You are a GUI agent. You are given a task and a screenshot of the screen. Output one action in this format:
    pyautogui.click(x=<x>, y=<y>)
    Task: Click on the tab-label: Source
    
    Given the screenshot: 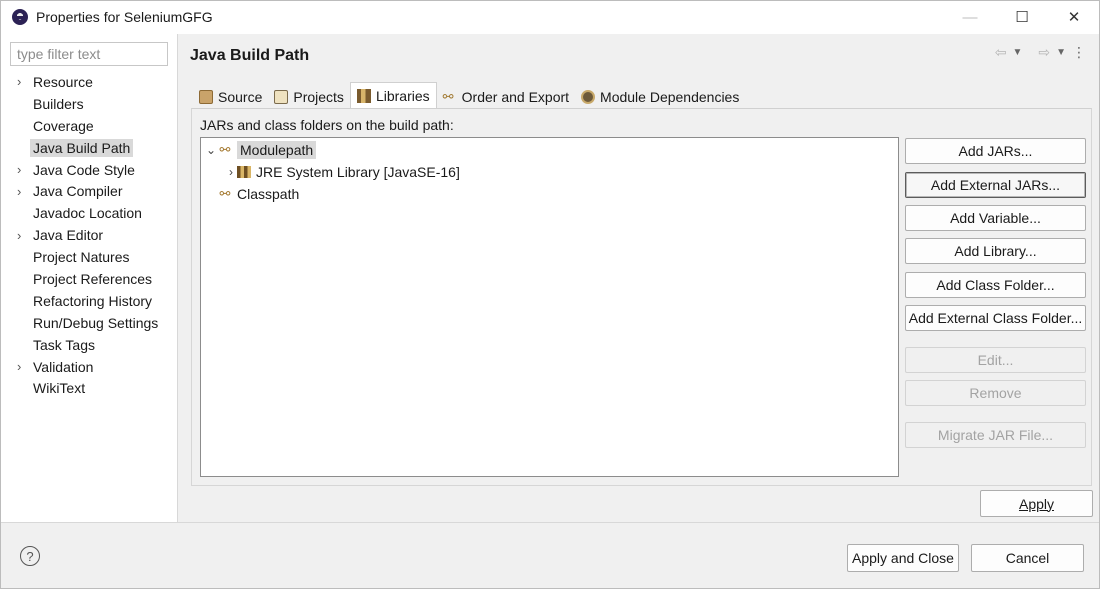 What is the action you would take?
    pyautogui.click(x=240, y=96)
    